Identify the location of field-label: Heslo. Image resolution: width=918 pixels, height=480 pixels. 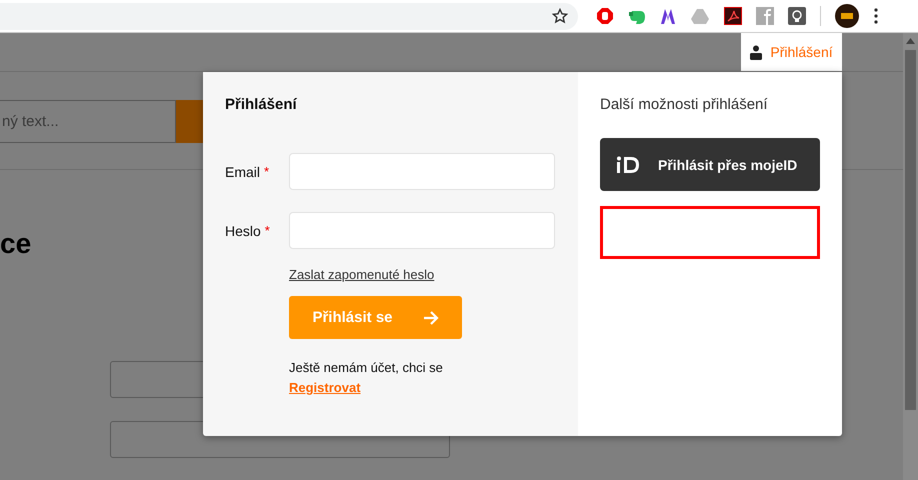
(243, 230).